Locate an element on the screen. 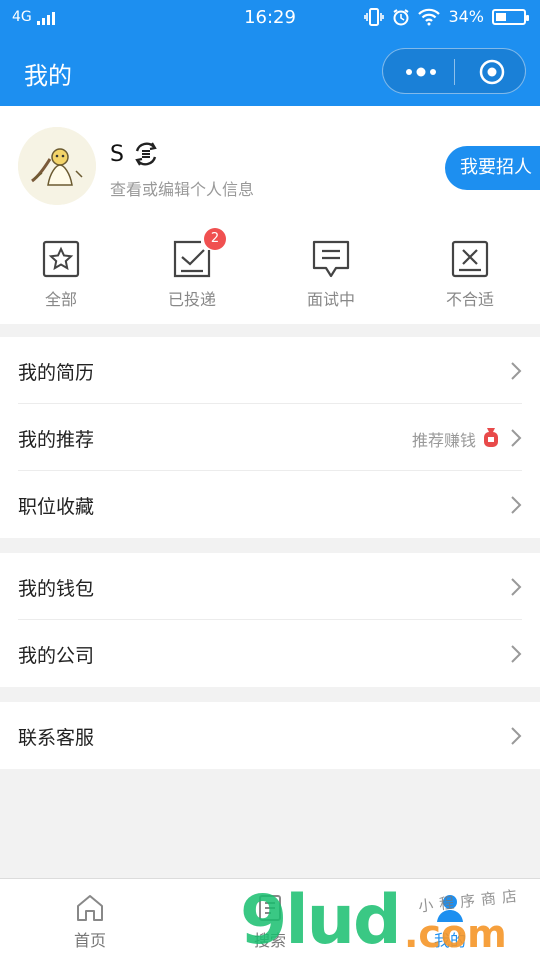 This screenshot has width=540, height=960. status-all-label: 全部 is located at coordinates (60, 299).